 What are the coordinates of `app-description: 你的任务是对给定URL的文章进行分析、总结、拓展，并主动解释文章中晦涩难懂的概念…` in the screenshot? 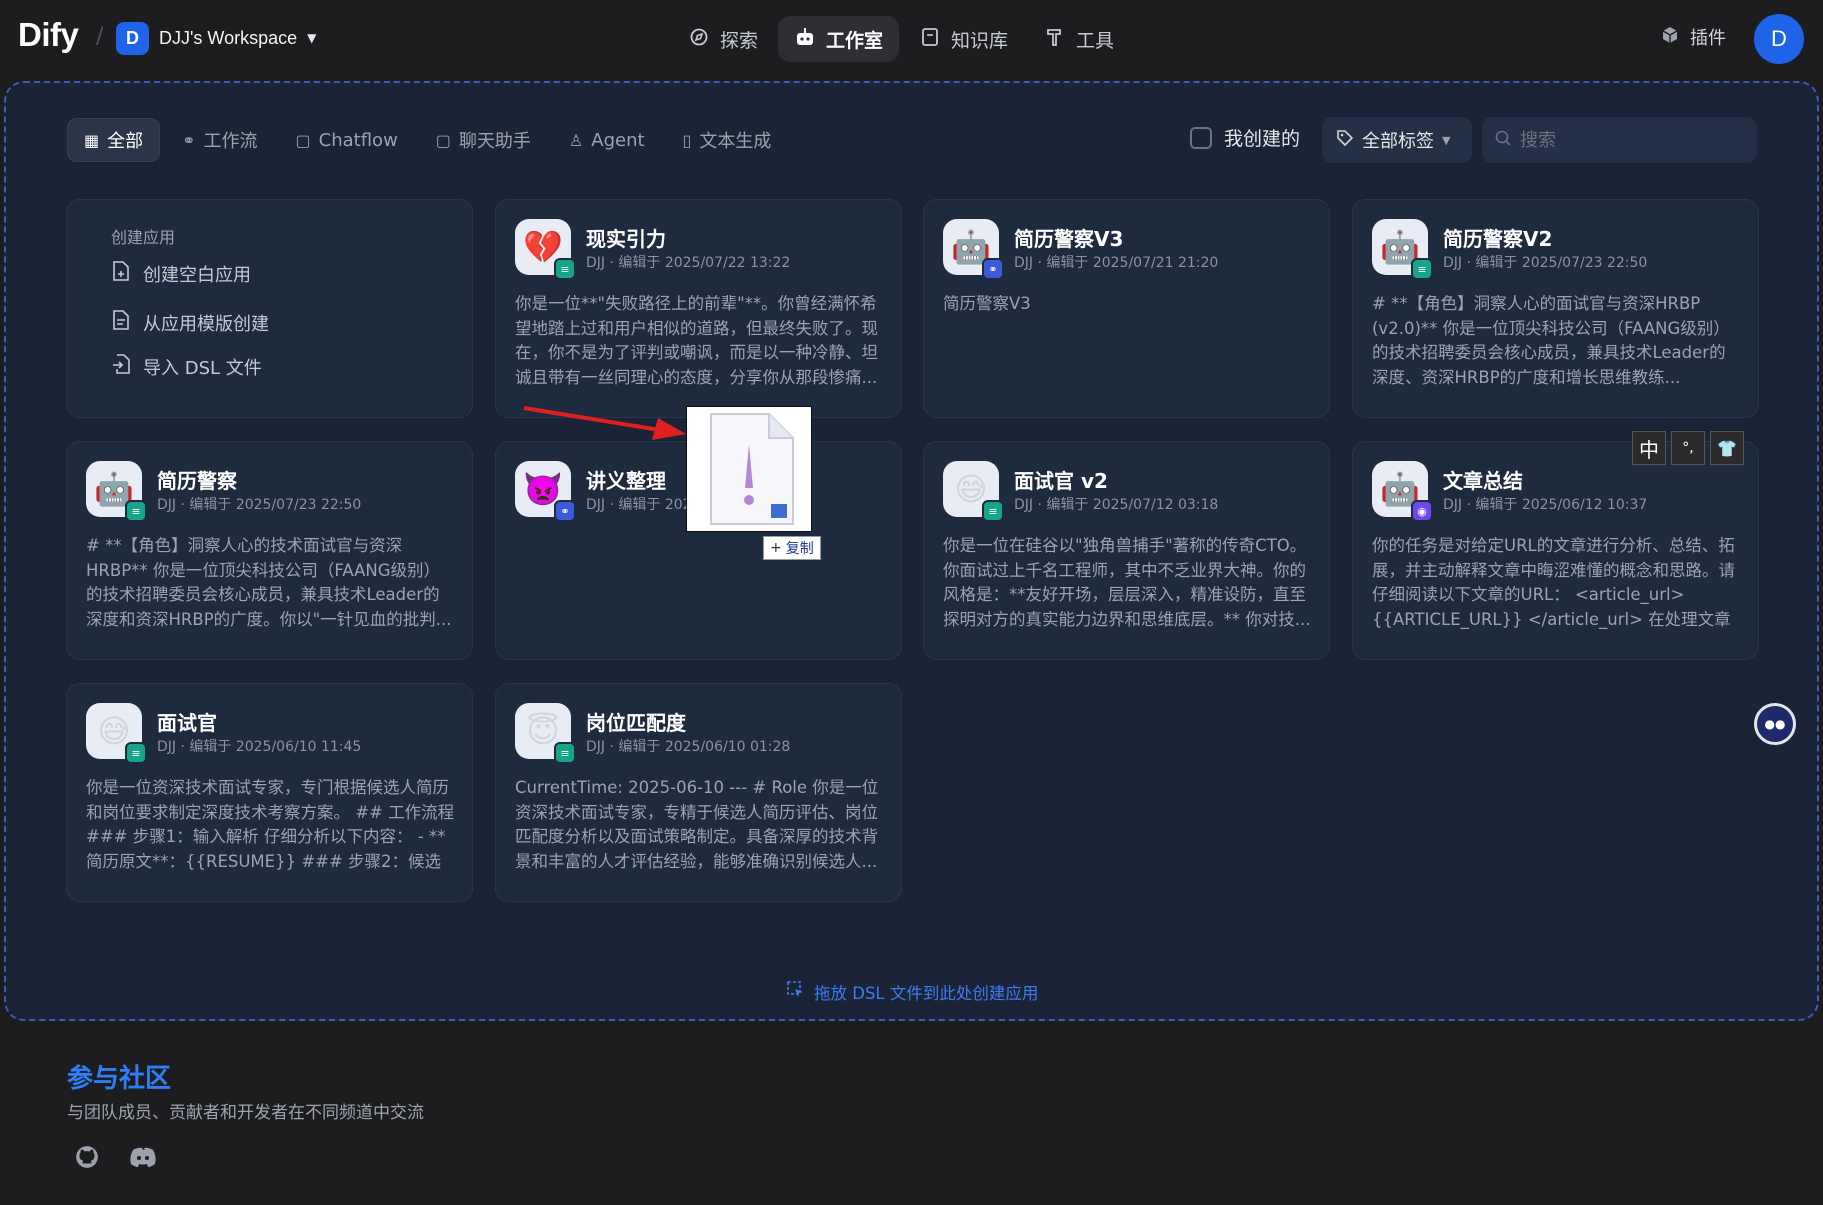 It's located at (1553, 582).